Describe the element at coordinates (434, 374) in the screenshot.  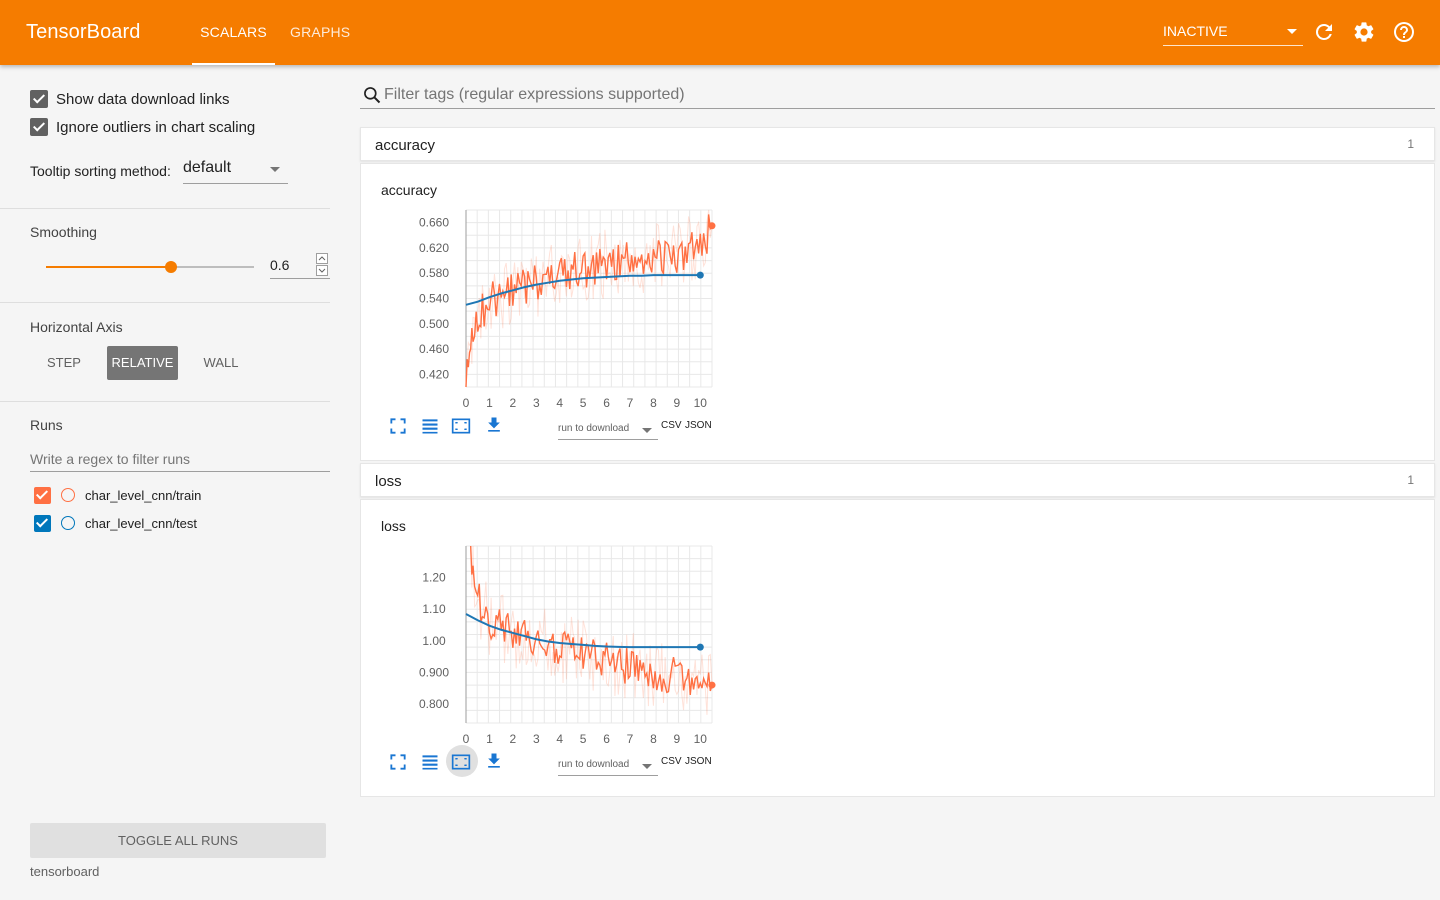
I see `y-tick-label: 0.420` at that location.